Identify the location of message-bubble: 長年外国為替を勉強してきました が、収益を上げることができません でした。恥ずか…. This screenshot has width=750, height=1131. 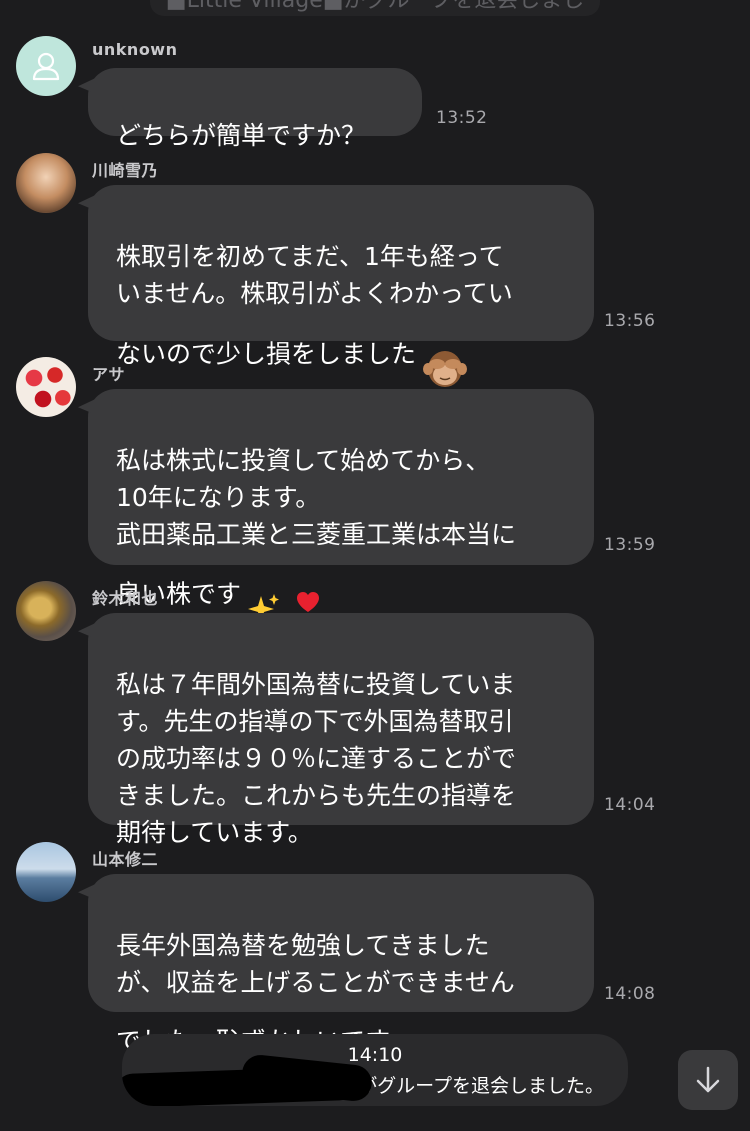
(341, 973).